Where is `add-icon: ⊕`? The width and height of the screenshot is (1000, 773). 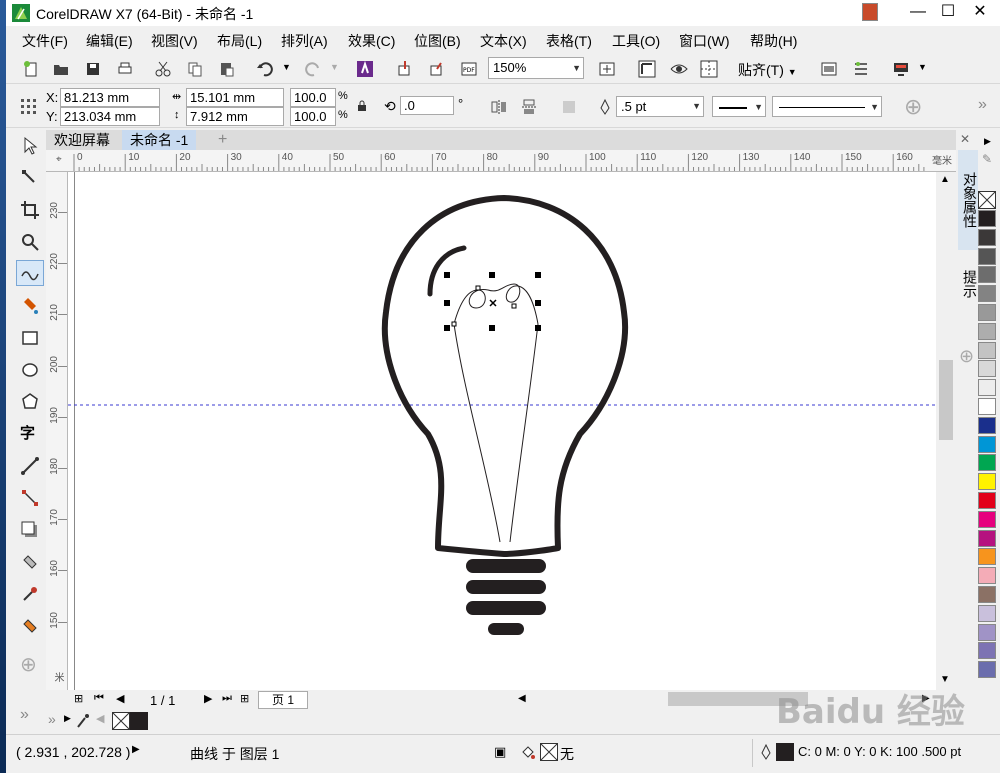
add-icon: ⊕ is located at coordinates (913, 107).